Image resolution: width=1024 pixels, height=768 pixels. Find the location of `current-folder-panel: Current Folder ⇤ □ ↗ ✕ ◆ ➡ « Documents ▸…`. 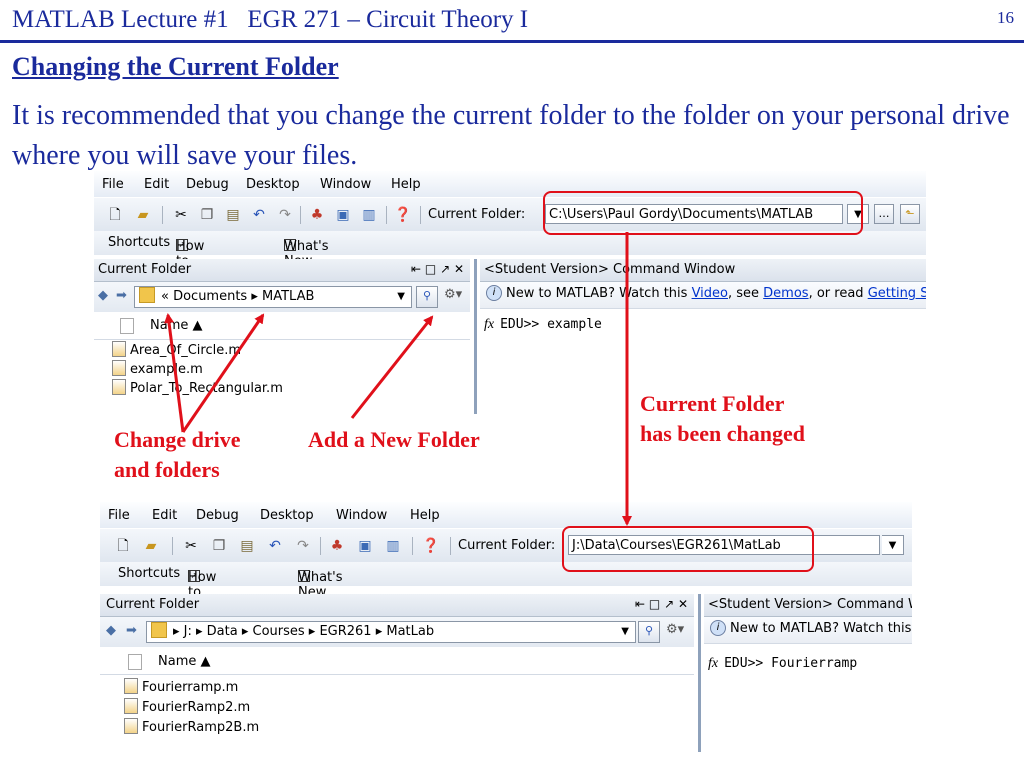

current-folder-panel: Current Folder ⇤ □ ↗ ✕ ◆ ➡ « Documents ▸… is located at coordinates (282, 336).